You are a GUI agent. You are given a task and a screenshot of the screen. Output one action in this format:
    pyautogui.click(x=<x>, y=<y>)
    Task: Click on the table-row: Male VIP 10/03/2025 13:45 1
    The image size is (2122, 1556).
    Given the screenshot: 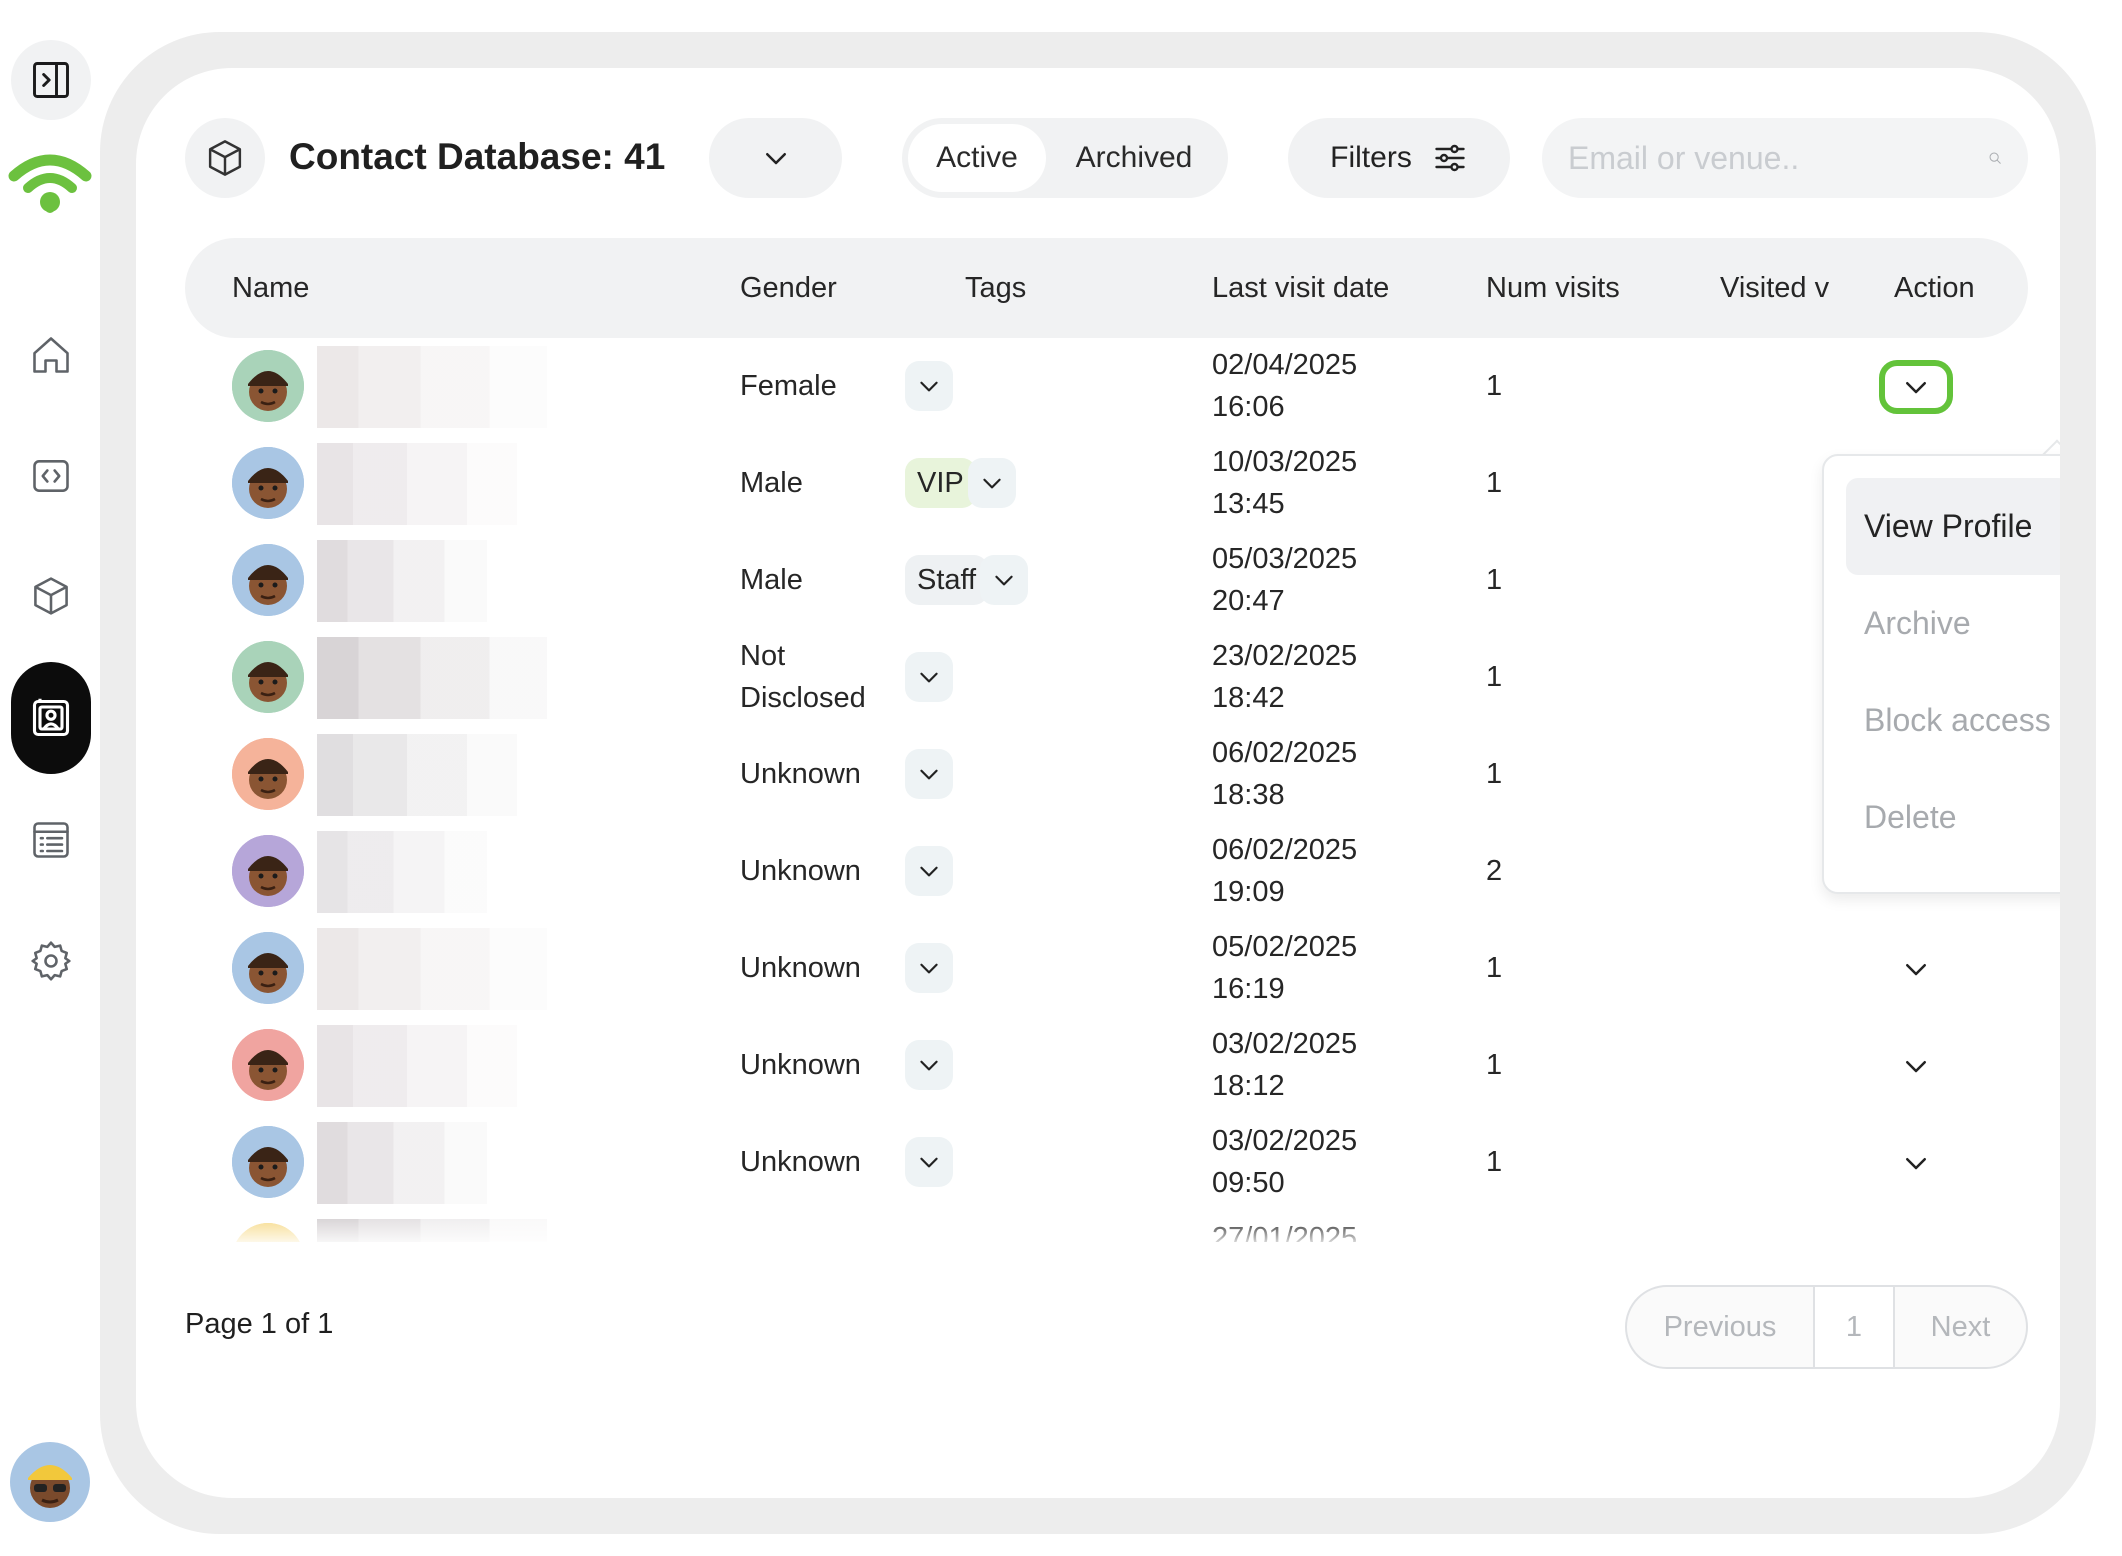 What is the action you would take?
    pyautogui.click(x=1098, y=483)
    